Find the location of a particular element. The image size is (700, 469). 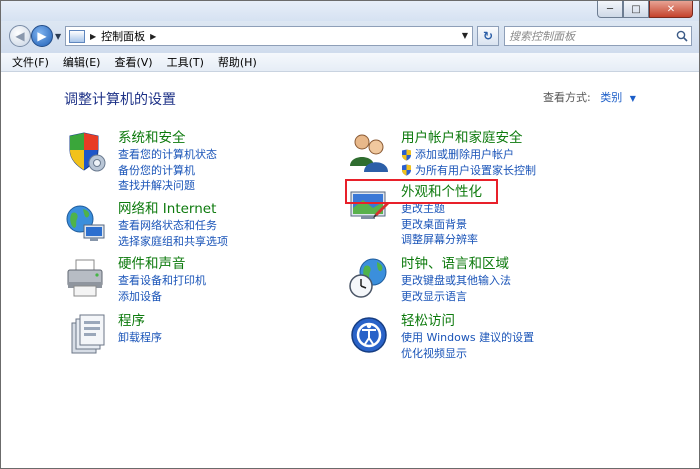

category-title: 网络和 Internet is located at coordinates (173, 209).